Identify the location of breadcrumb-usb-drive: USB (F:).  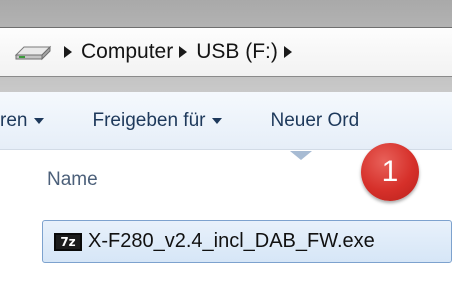
(237, 52).